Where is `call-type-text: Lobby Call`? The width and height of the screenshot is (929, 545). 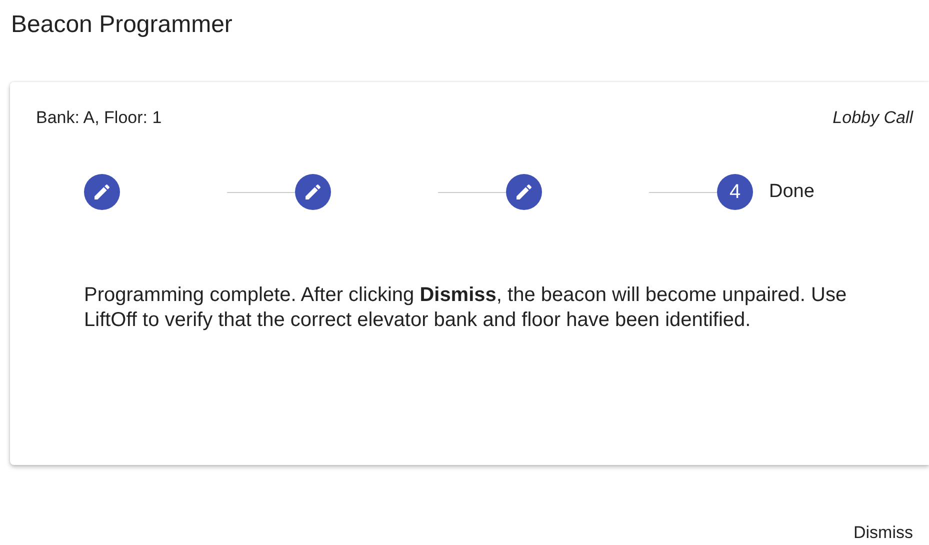
call-type-text: Lobby Call is located at coordinates (872, 118).